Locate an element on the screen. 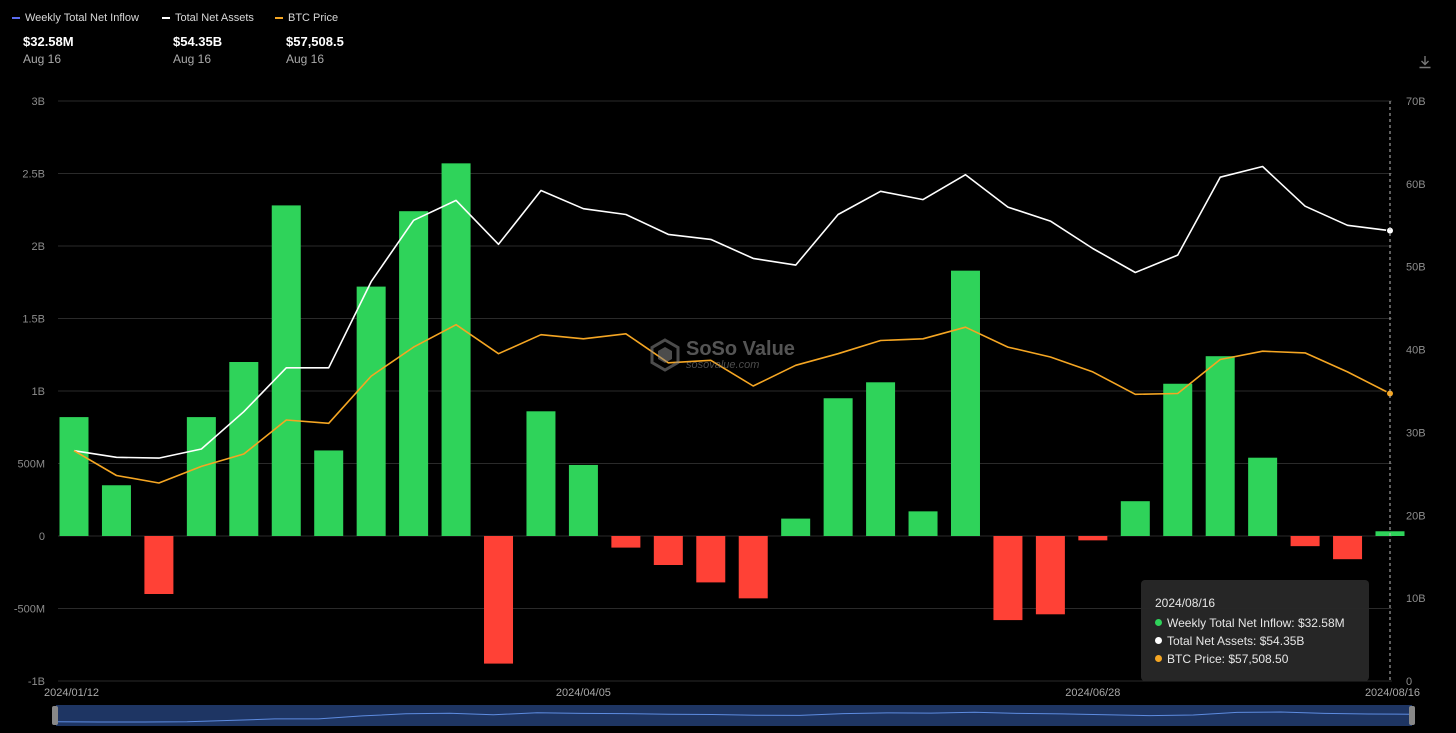 This screenshot has height=733, width=1456. tooltip-row-assets: Total Net Assets: $54.35B is located at coordinates (1255, 641).